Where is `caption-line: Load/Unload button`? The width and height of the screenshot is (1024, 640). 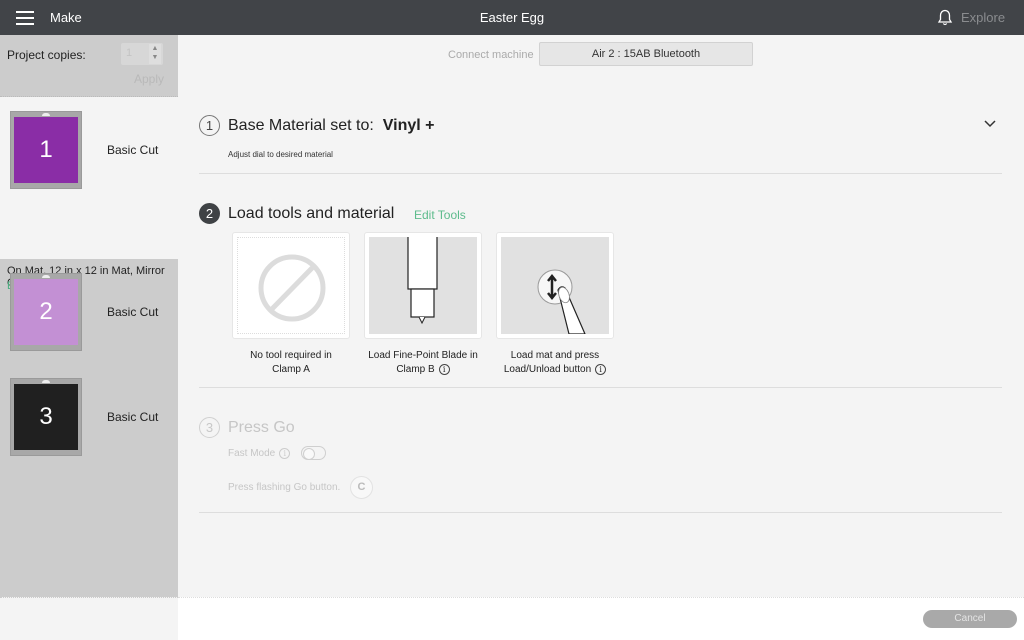
caption-line: Load/Unload button is located at coordinates (547, 369).